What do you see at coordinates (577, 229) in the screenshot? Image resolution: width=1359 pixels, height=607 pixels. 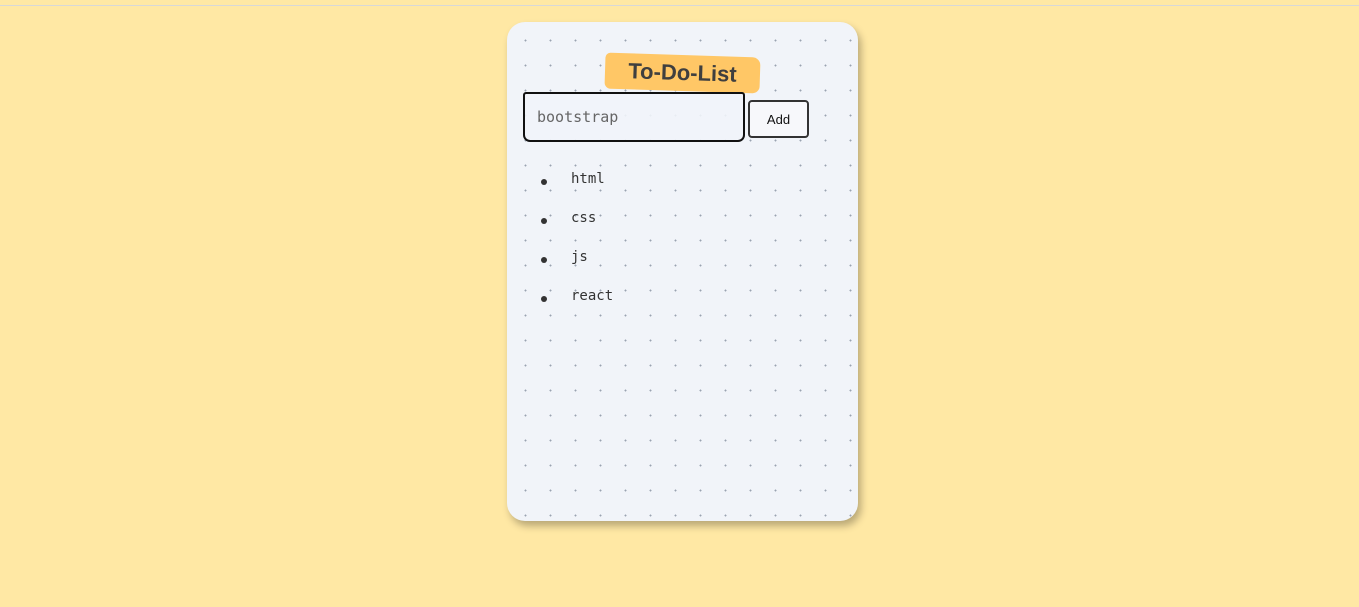 I see `task-item: css` at bounding box center [577, 229].